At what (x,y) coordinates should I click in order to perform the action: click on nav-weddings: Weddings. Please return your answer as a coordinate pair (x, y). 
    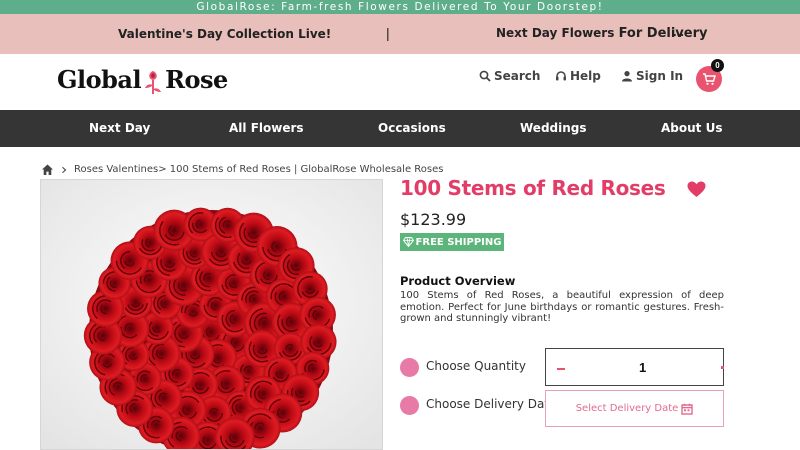
    Looking at the image, I should click on (553, 128).